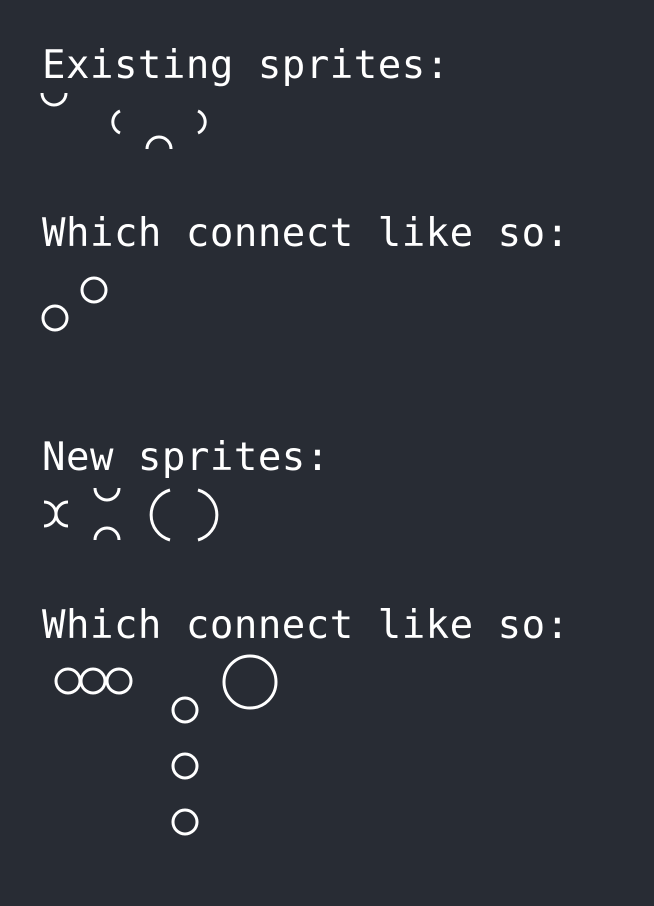 The width and height of the screenshot is (654, 906). What do you see at coordinates (306, 233) in the screenshot?
I see `existing-connect-heading: Which connect like so:` at bounding box center [306, 233].